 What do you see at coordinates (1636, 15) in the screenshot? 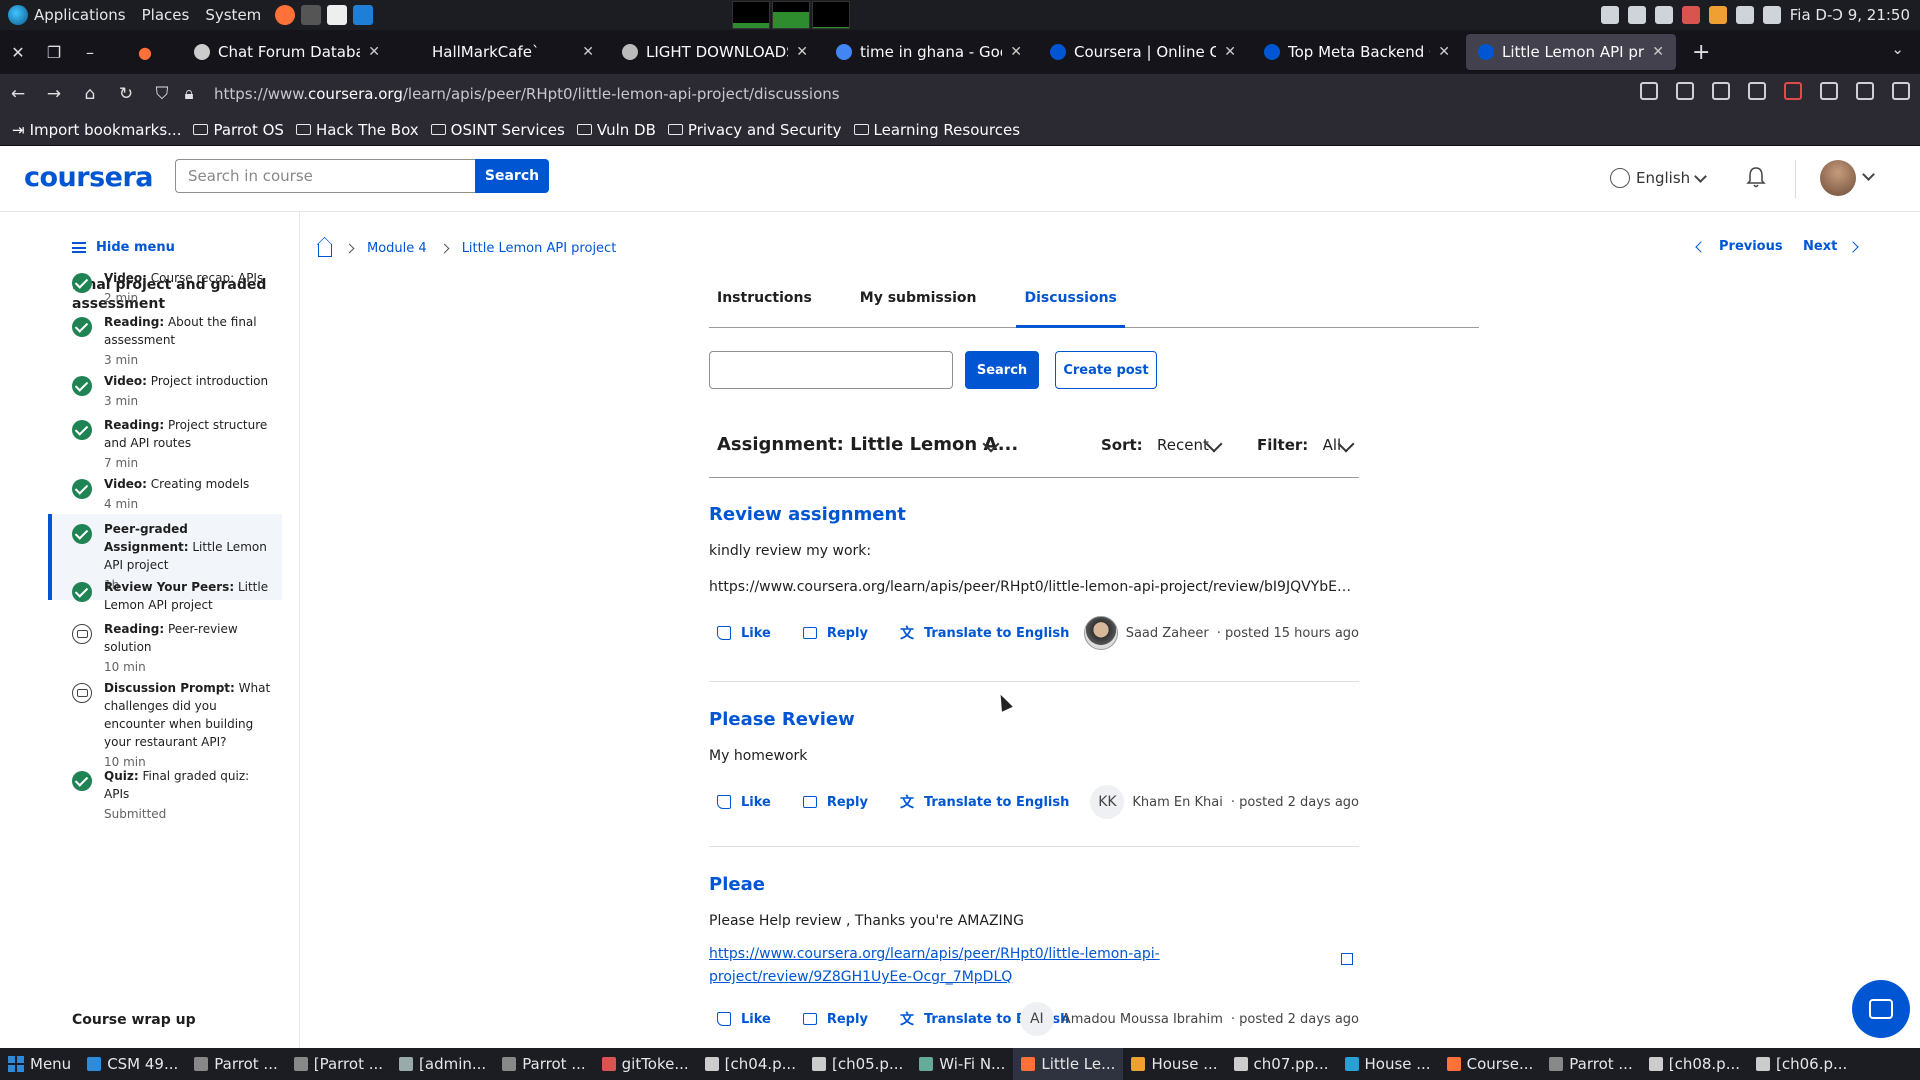
I see `volume-icon` at bounding box center [1636, 15].